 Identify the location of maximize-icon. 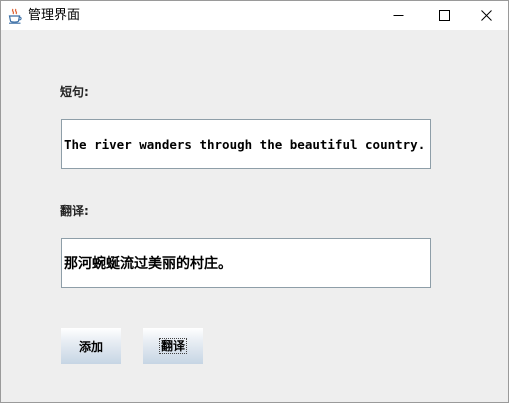
(444, 15).